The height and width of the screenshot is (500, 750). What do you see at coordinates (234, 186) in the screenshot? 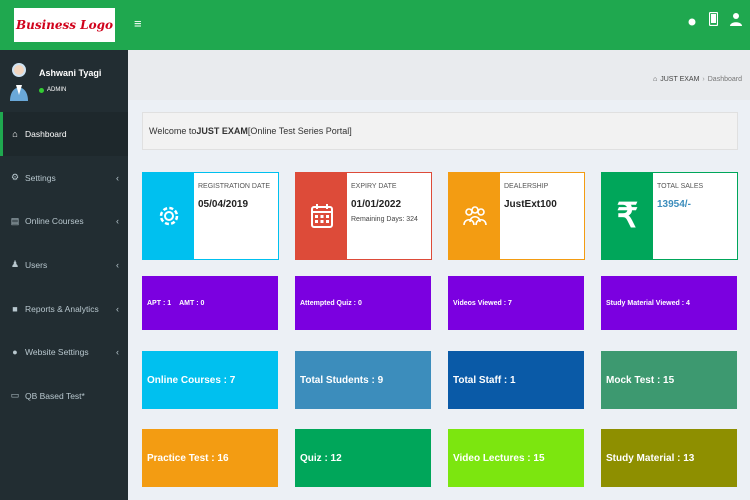
I see `info-label: REGISTRATION DATE` at bounding box center [234, 186].